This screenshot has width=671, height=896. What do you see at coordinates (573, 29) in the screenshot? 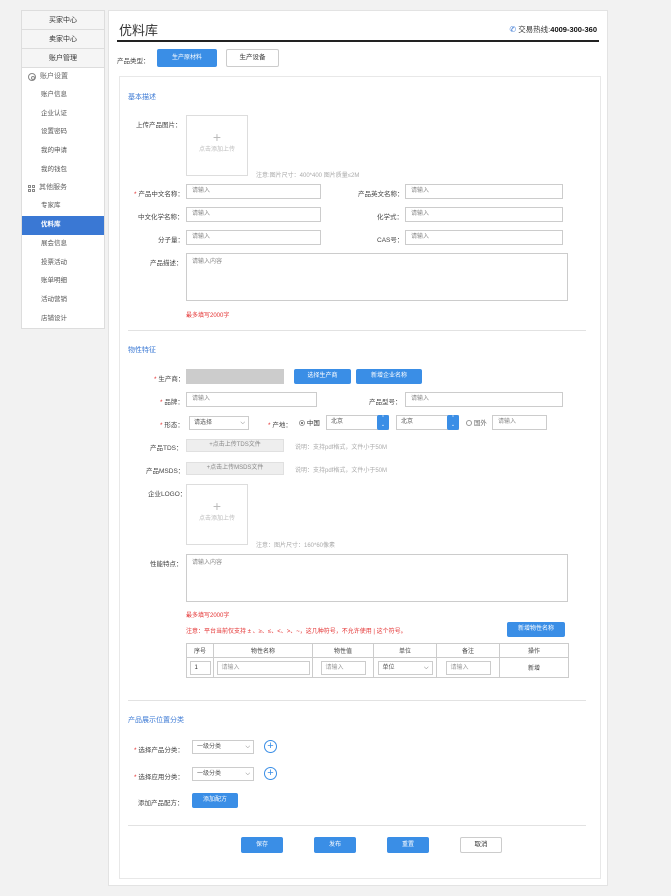
I see `hotline-number: 4009-300-360` at bounding box center [573, 29].